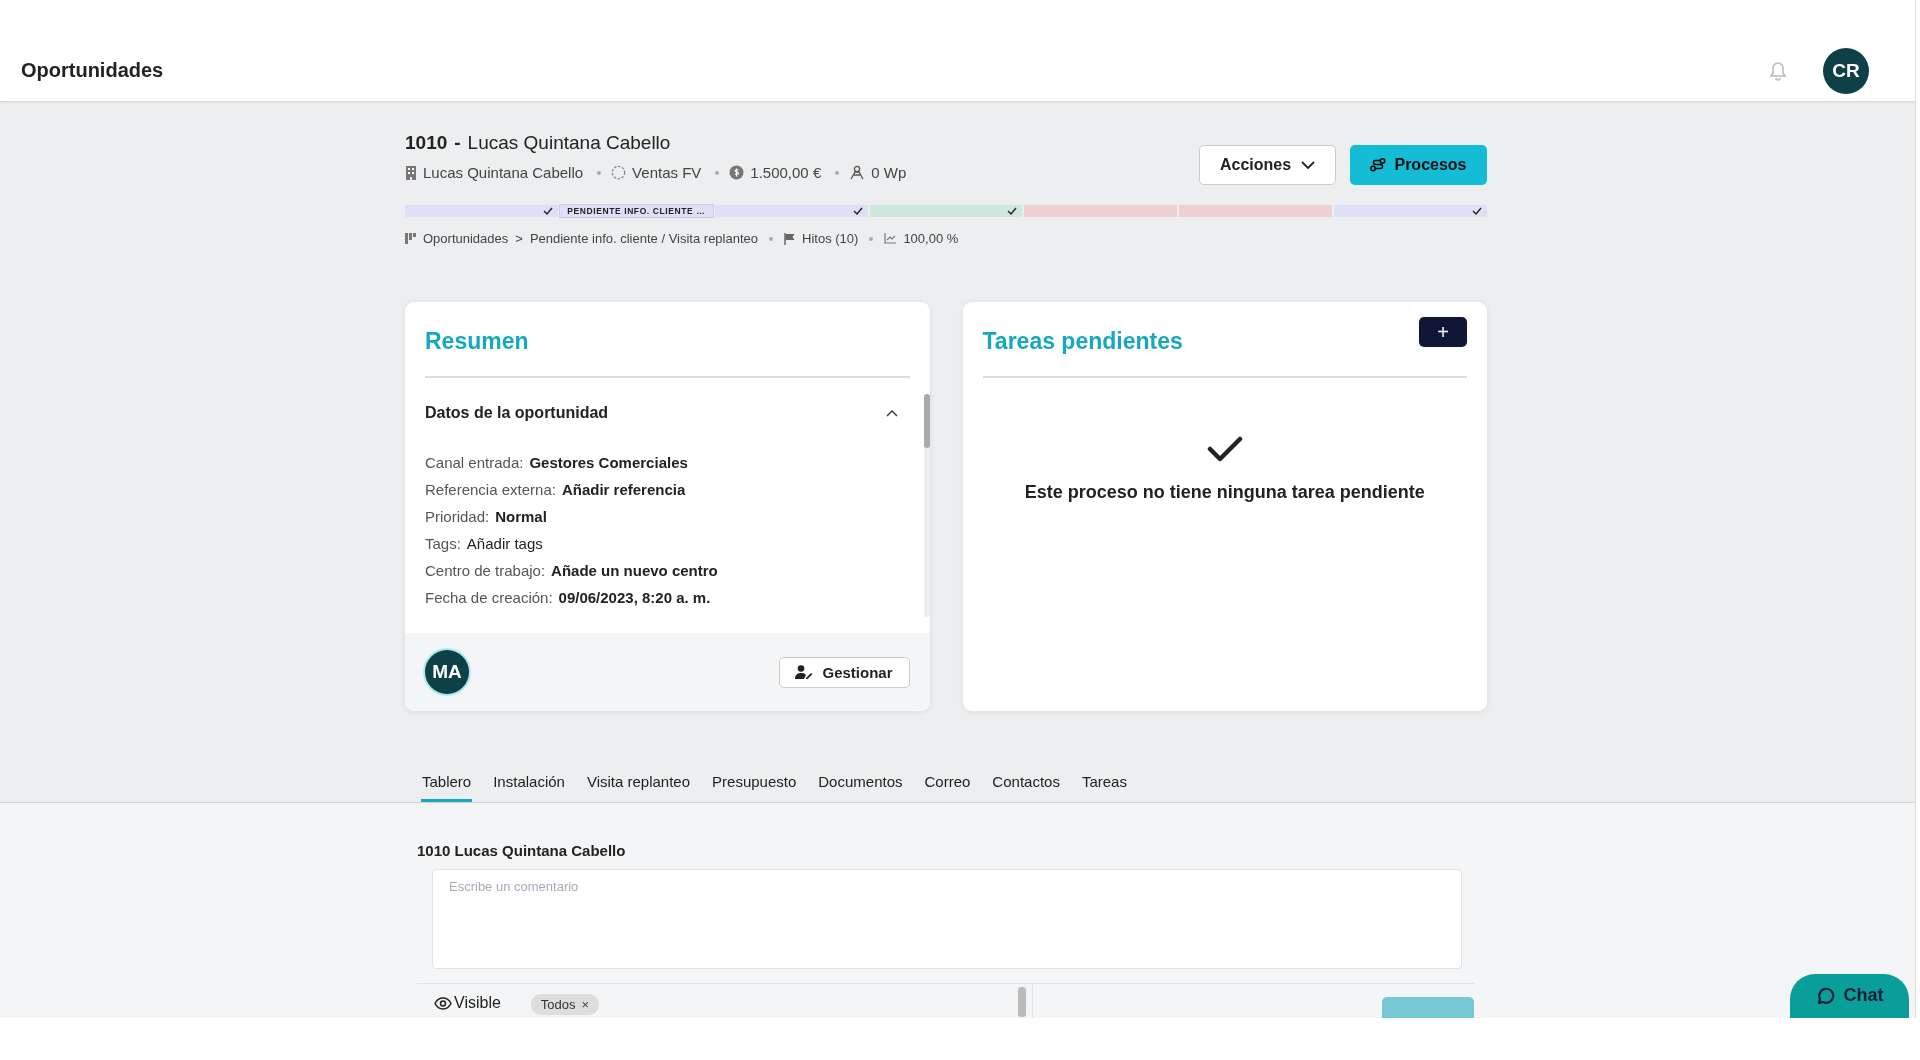  What do you see at coordinates (623, 489) in the screenshot?
I see `field-value: Añadir referencia` at bounding box center [623, 489].